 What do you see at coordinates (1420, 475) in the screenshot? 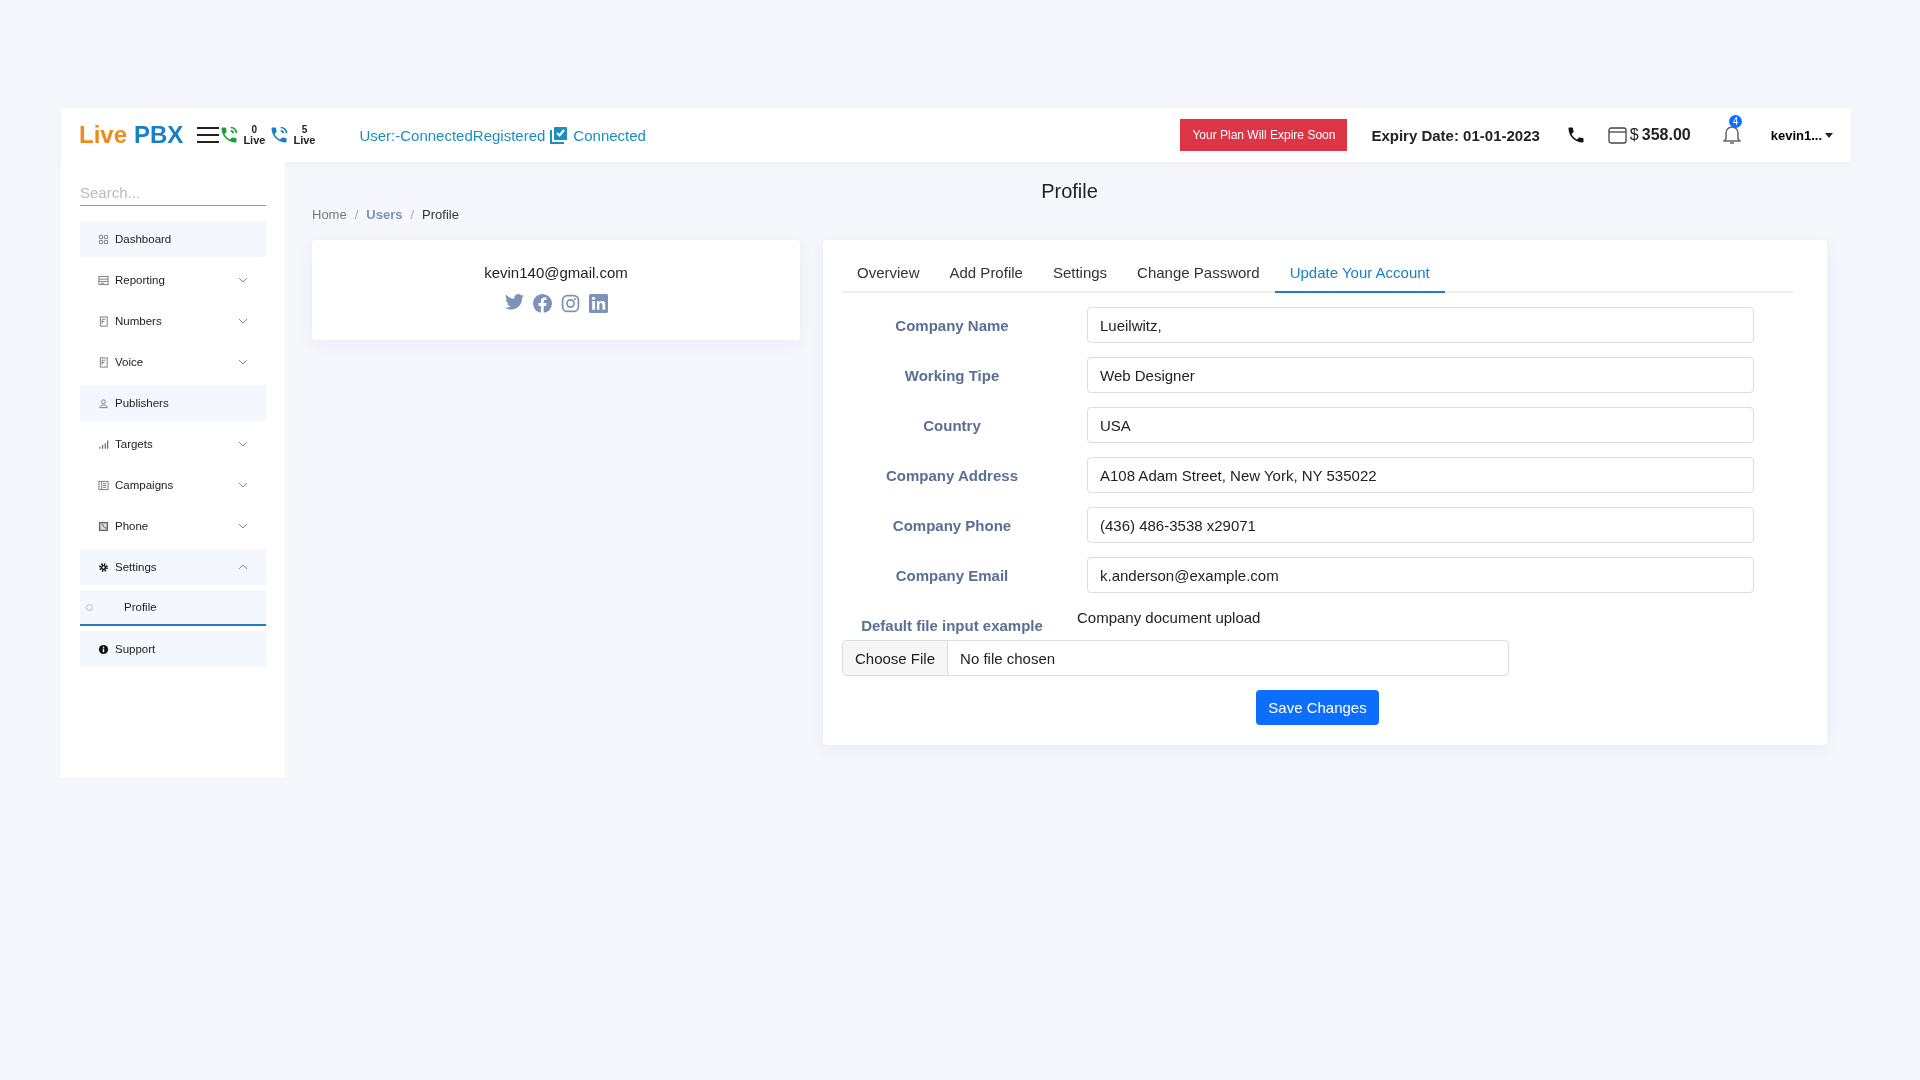
I see `input-field: A108 Adam Street, New York, NY 535022` at bounding box center [1420, 475].